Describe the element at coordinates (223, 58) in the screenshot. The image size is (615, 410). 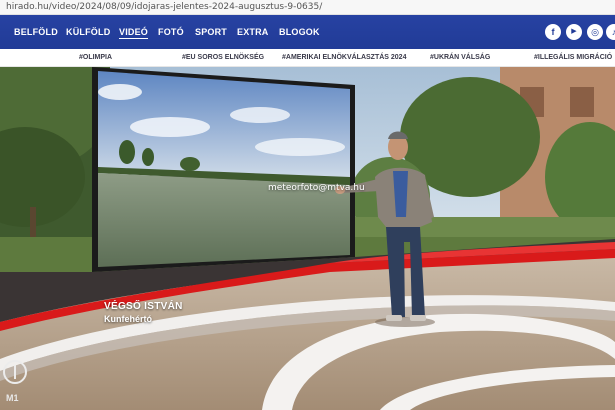
I see `topic-link: #EU SOROS ELNÖKSÉG` at that location.